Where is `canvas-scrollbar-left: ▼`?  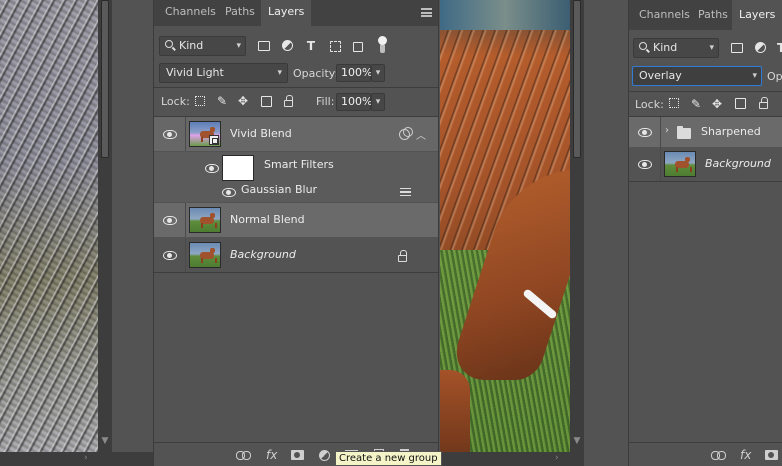
canvas-scrollbar-left: ▼ is located at coordinates (105, 233).